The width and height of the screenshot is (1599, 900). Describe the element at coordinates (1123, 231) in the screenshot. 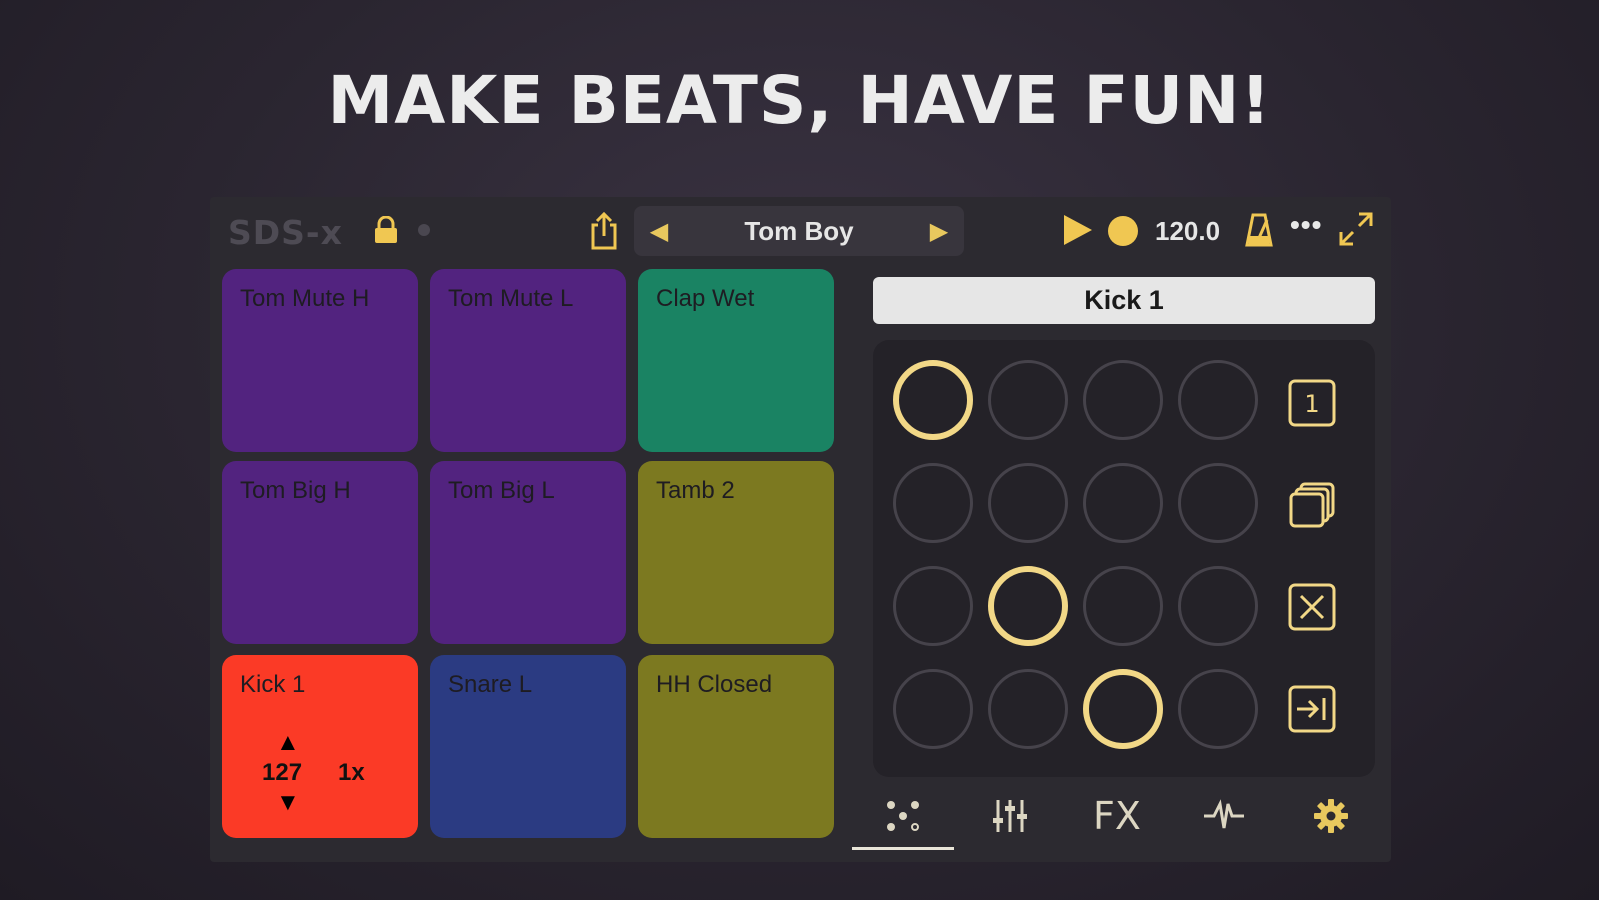

I see `record-button` at that location.